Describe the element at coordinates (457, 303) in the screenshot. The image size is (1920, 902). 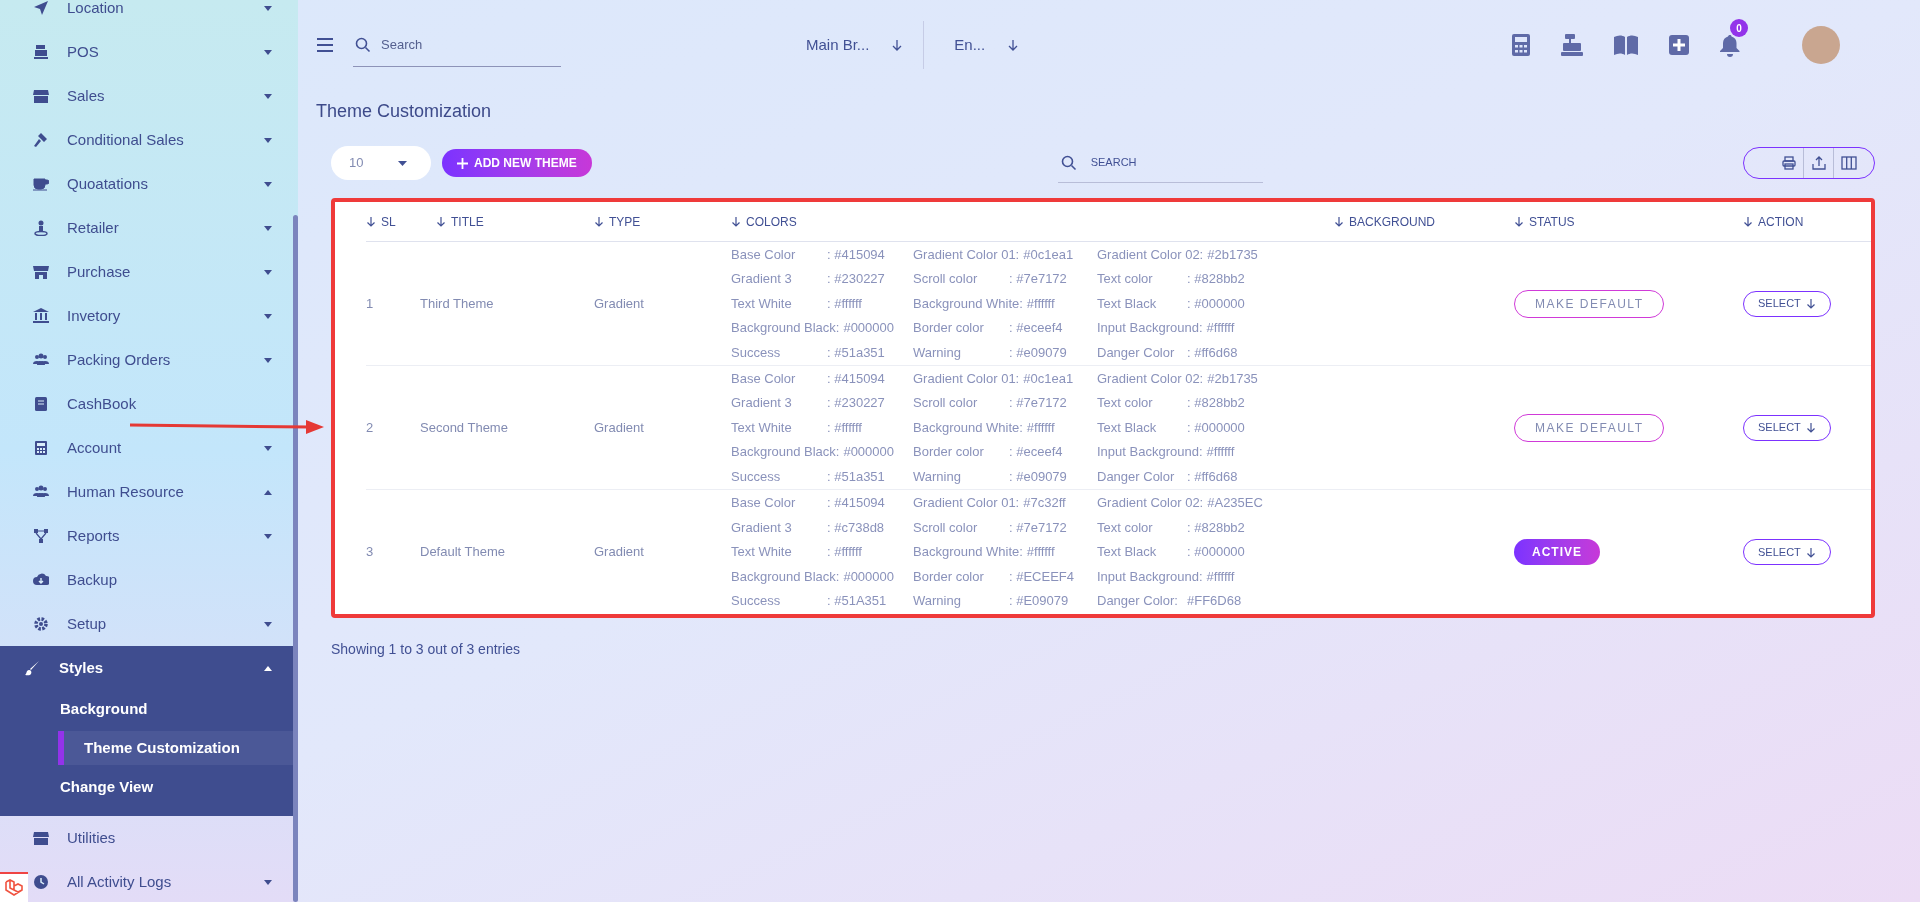
I see `table-cell-text: Third Theme` at that location.